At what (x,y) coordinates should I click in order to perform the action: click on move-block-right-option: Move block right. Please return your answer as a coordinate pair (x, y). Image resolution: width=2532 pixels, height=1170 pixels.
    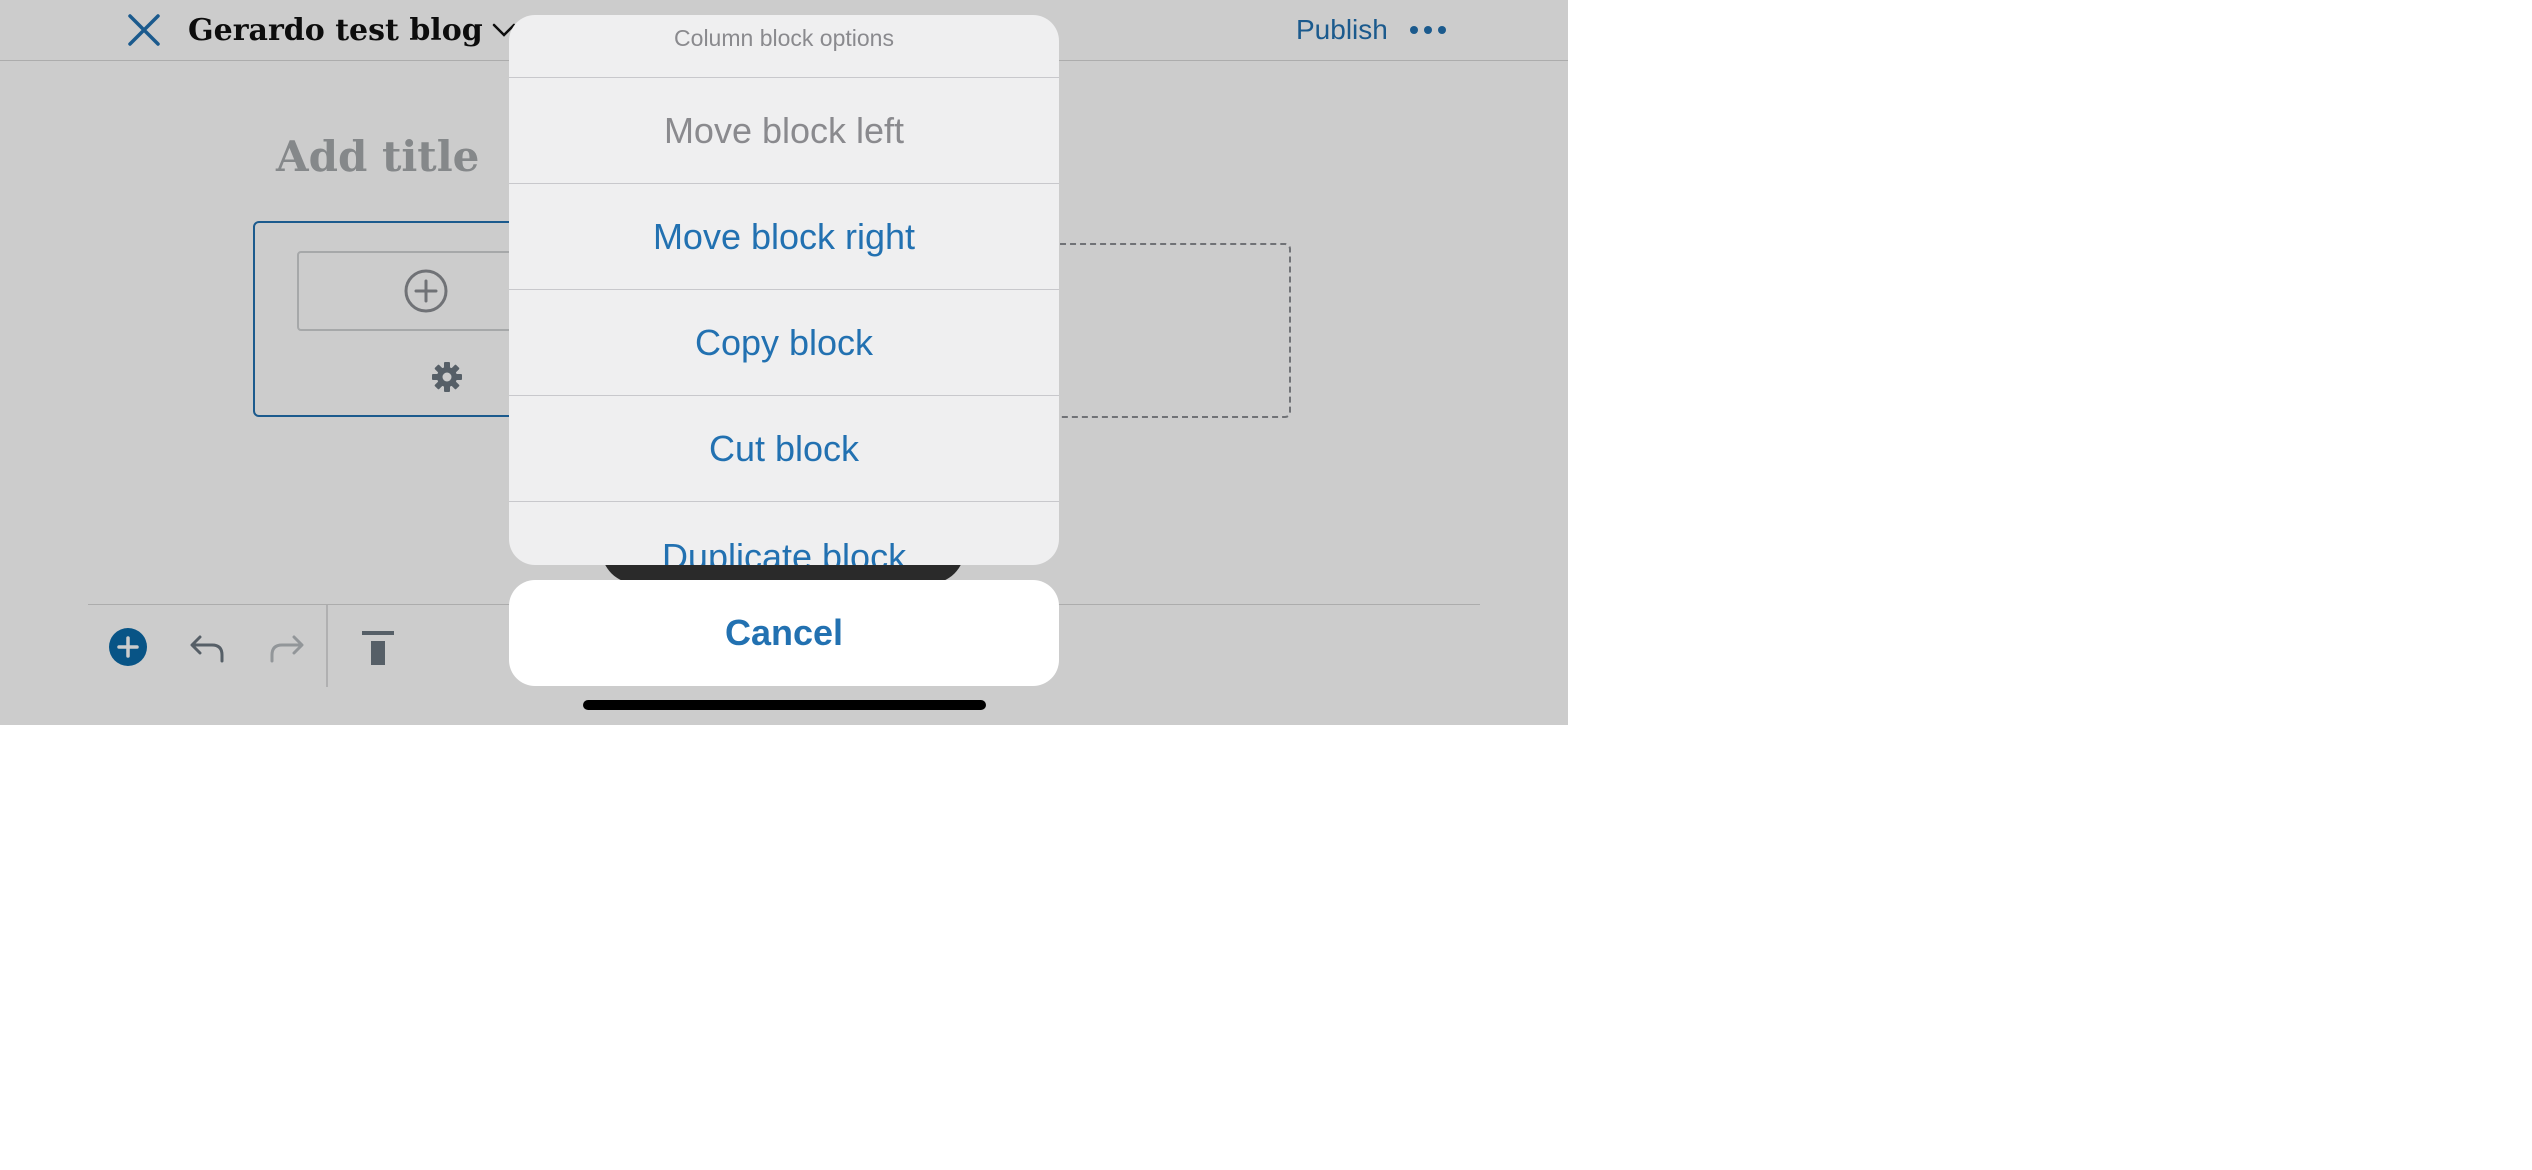
    Looking at the image, I should click on (784, 237).